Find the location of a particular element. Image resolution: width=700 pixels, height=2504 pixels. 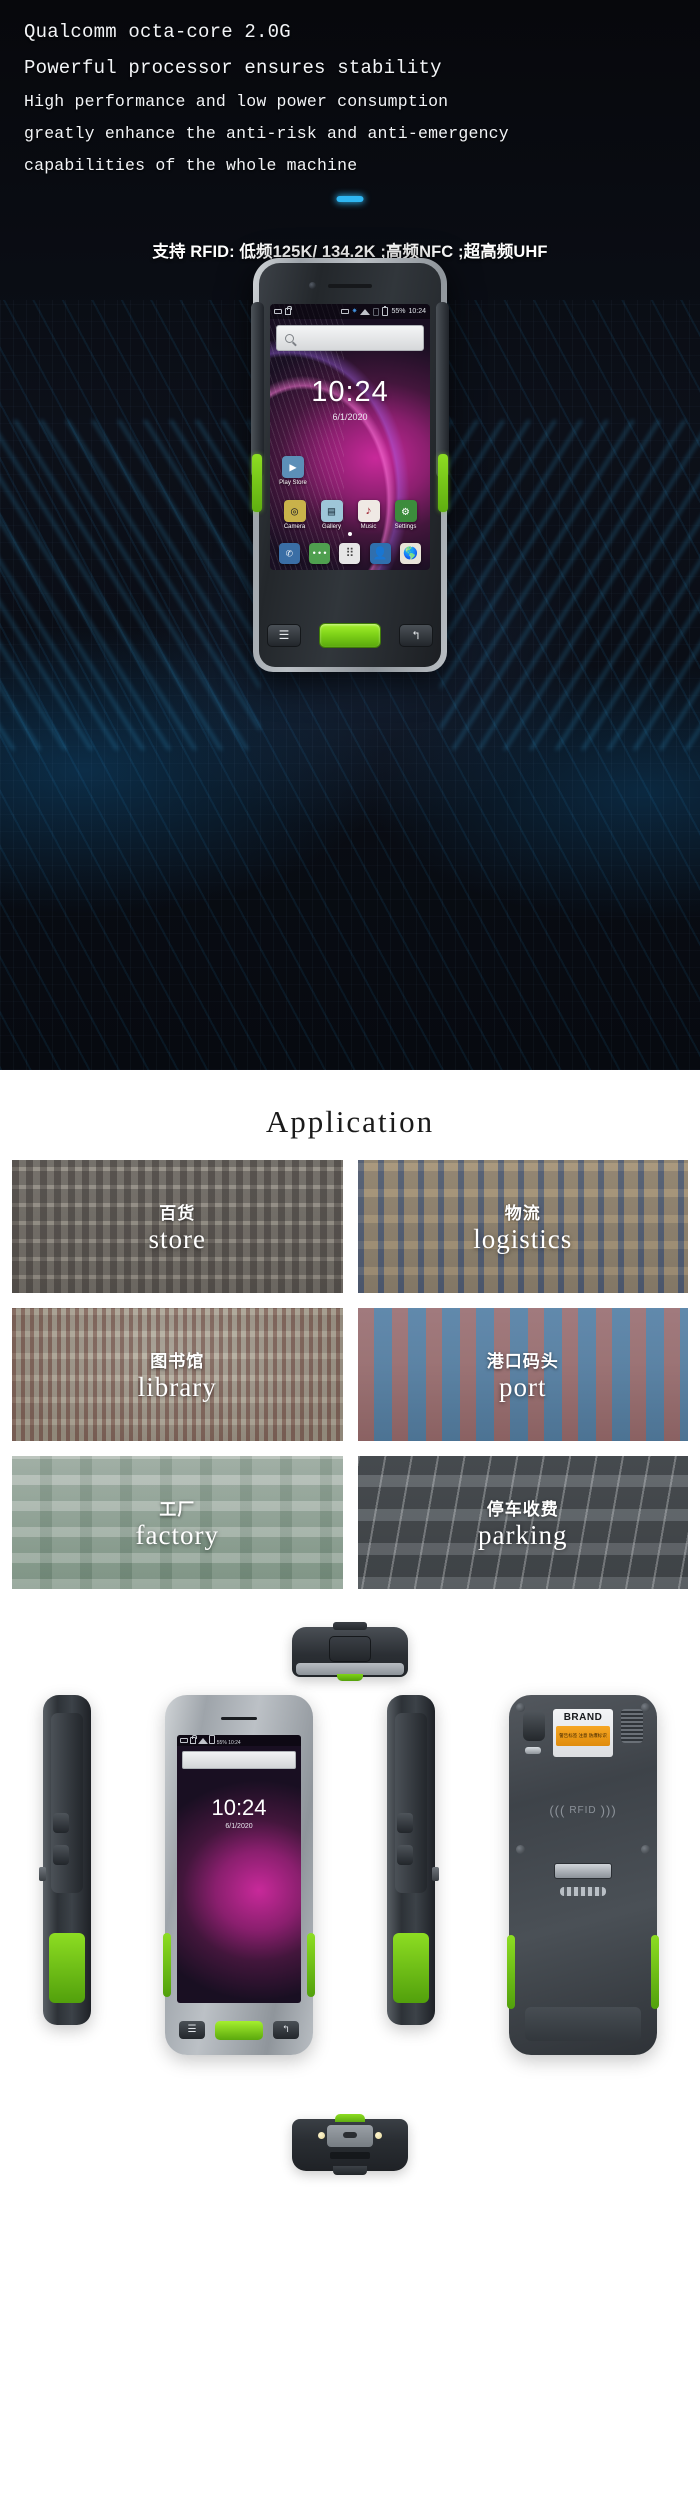

card-label-en: store is located at coordinates (177, 1239).